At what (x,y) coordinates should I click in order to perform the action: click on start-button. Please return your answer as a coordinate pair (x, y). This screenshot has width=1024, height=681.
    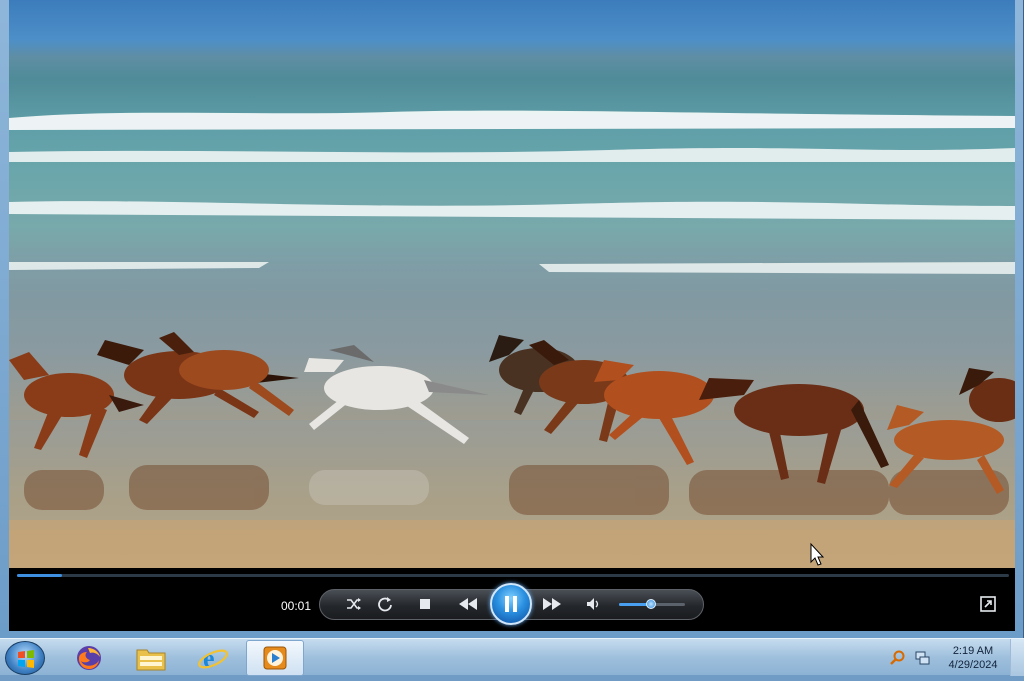
    Looking at the image, I should click on (25, 658).